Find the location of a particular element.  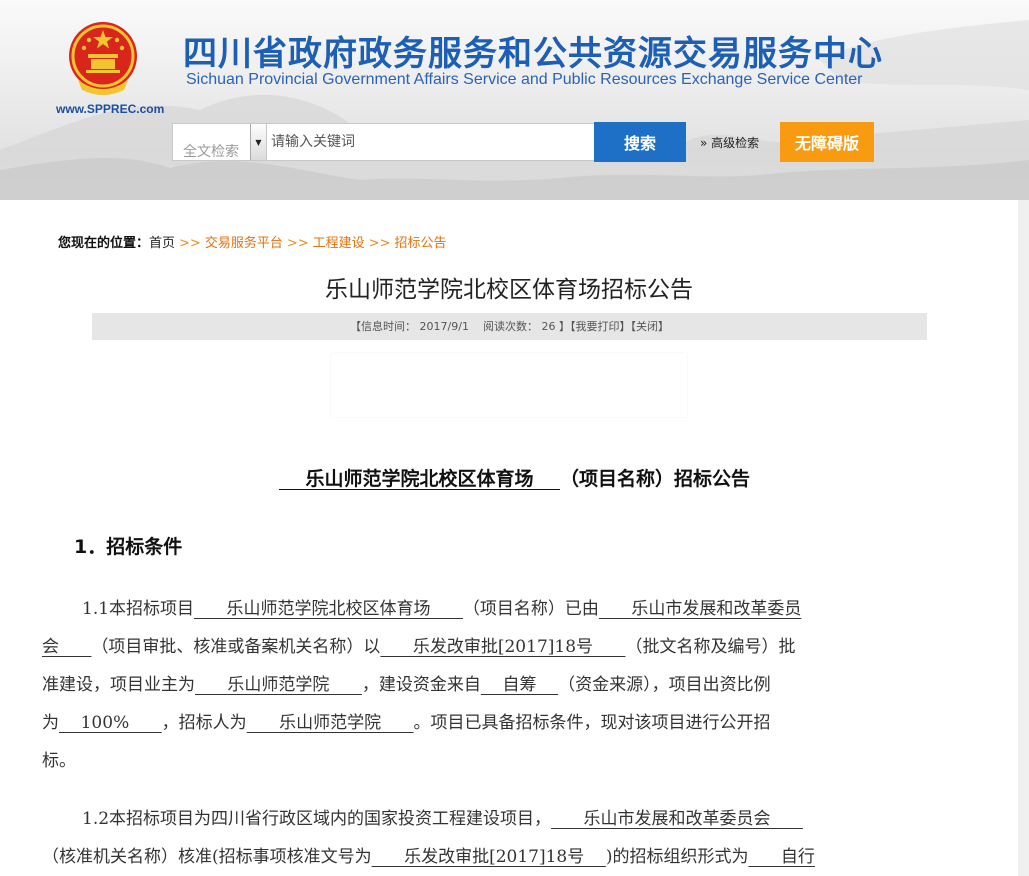

funding-source-field: 自筹 is located at coordinates (519, 685).